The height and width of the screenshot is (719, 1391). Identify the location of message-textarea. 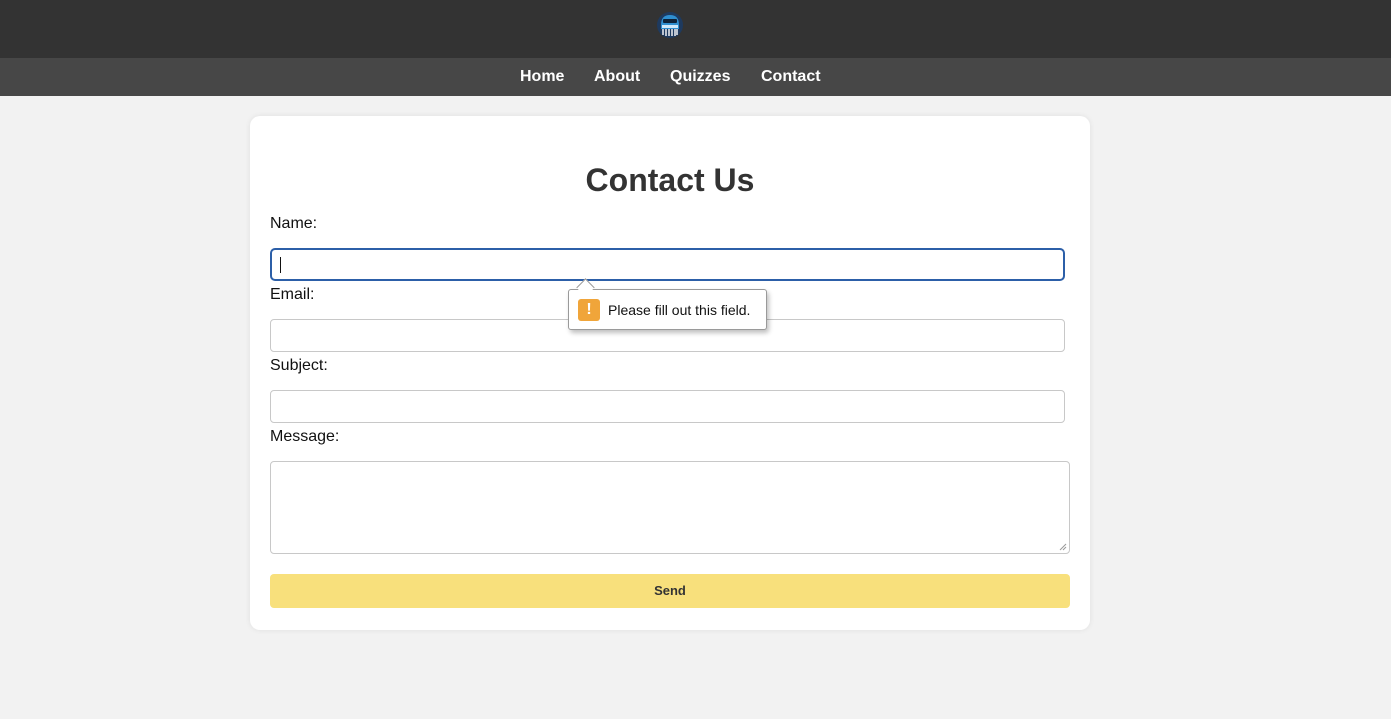
(670, 507).